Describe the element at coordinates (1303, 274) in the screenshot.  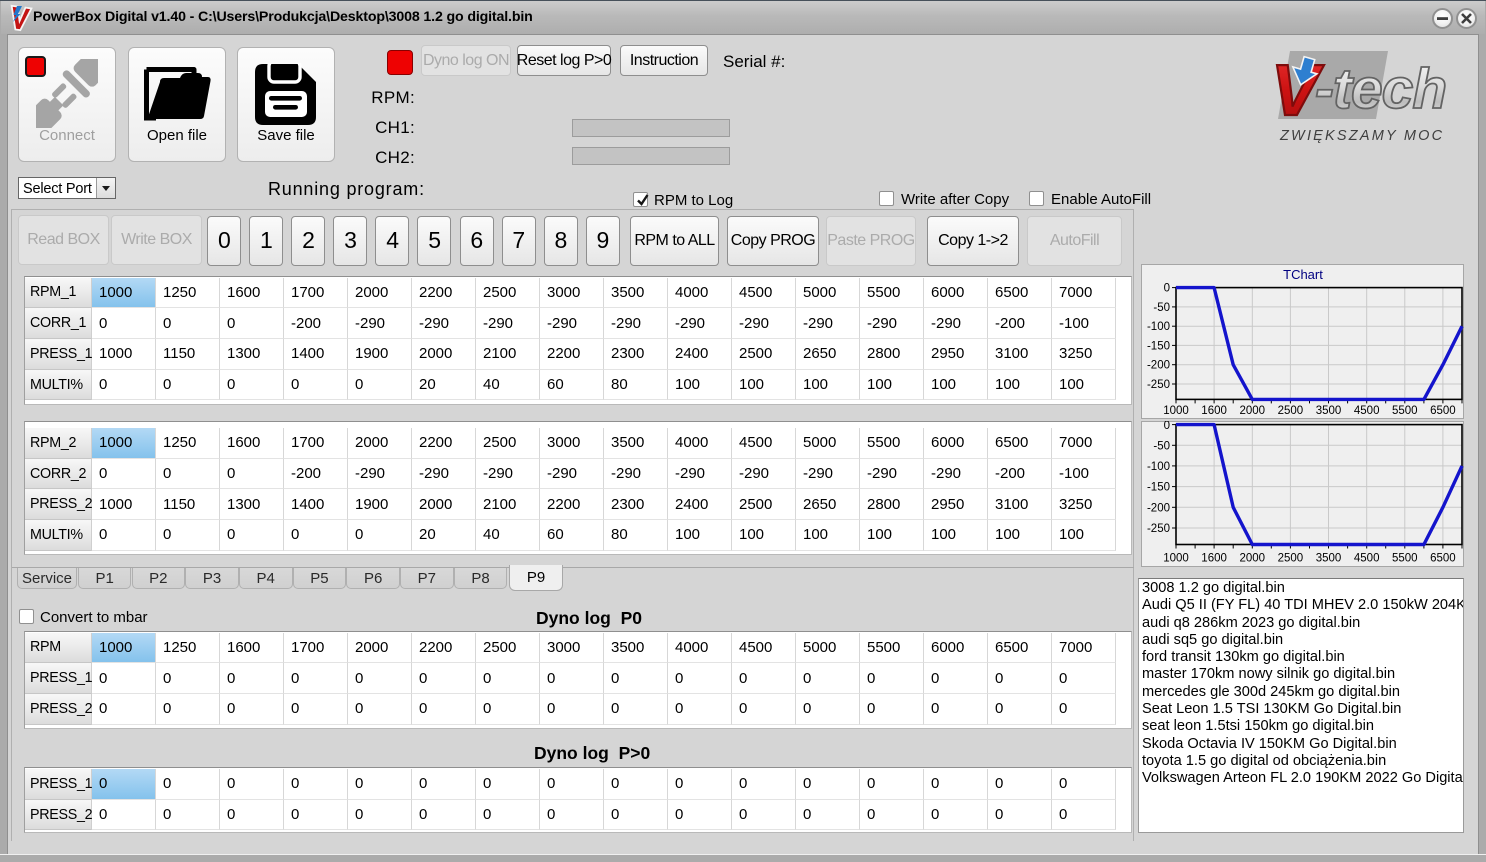
I see `svg-text: TChart` at that location.